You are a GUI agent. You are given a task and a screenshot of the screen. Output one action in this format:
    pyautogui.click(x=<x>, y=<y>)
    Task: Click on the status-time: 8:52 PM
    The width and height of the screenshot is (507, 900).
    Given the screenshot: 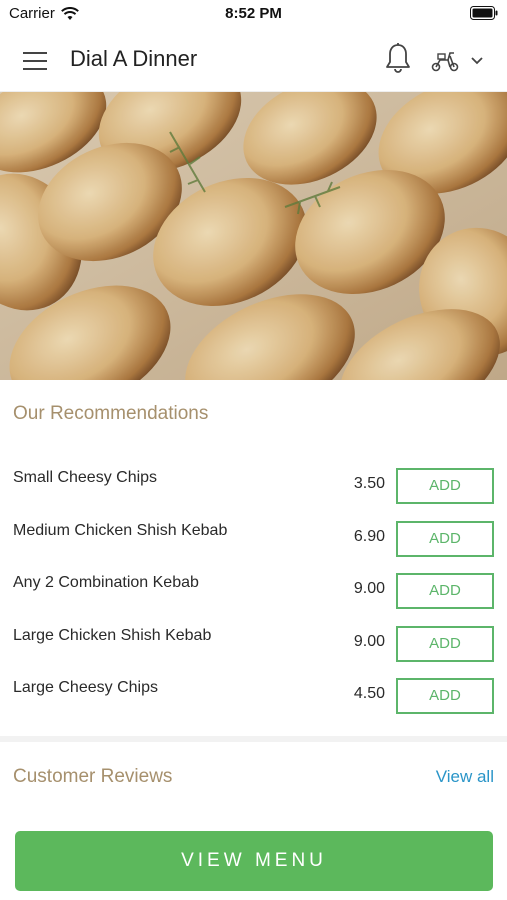 What is the action you would take?
    pyautogui.click(x=253, y=13)
    